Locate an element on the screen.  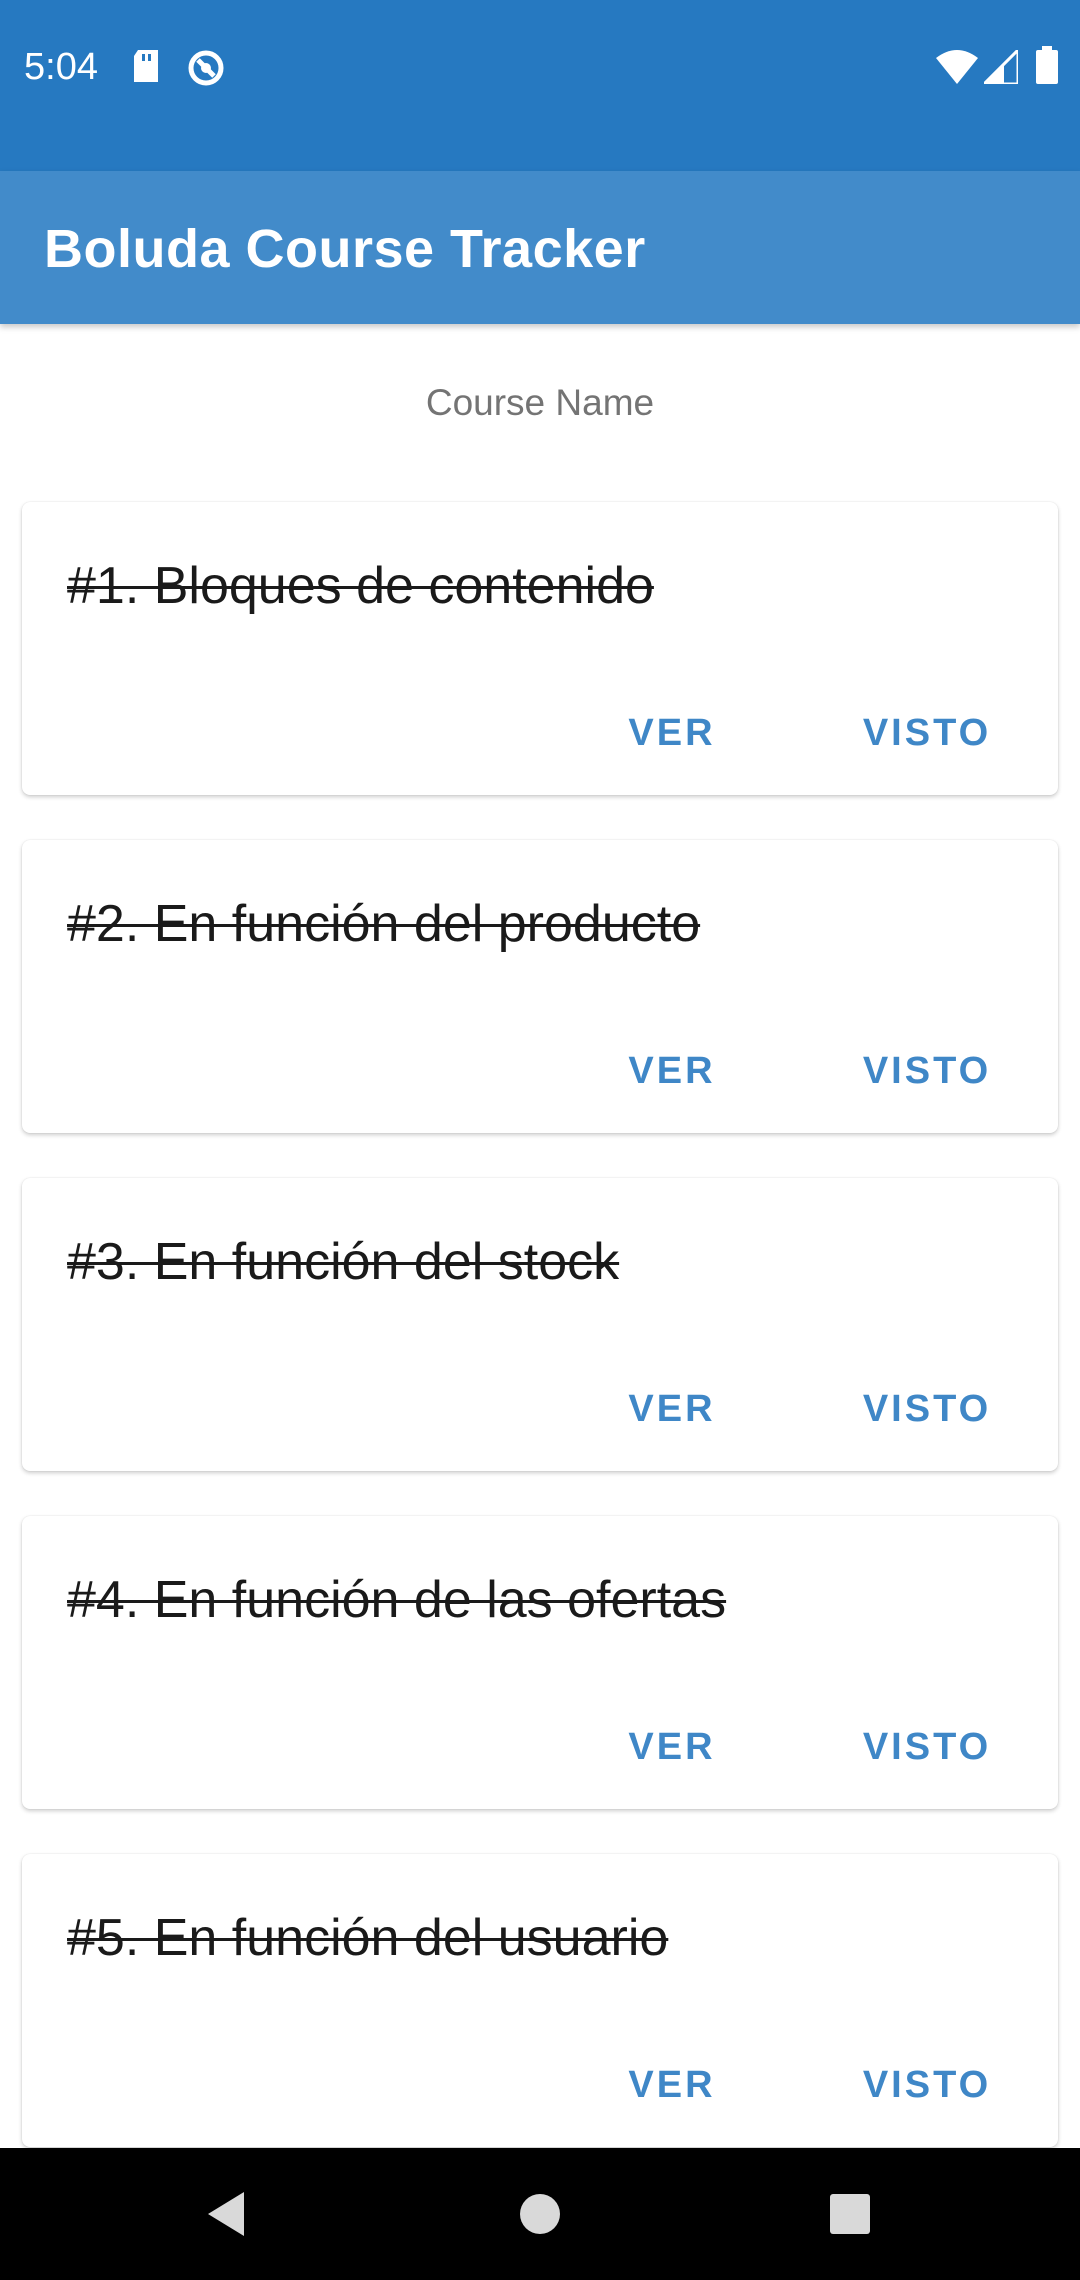
lesson-card: #3. En función del stock VER VISTO is located at coordinates (540, 1324).